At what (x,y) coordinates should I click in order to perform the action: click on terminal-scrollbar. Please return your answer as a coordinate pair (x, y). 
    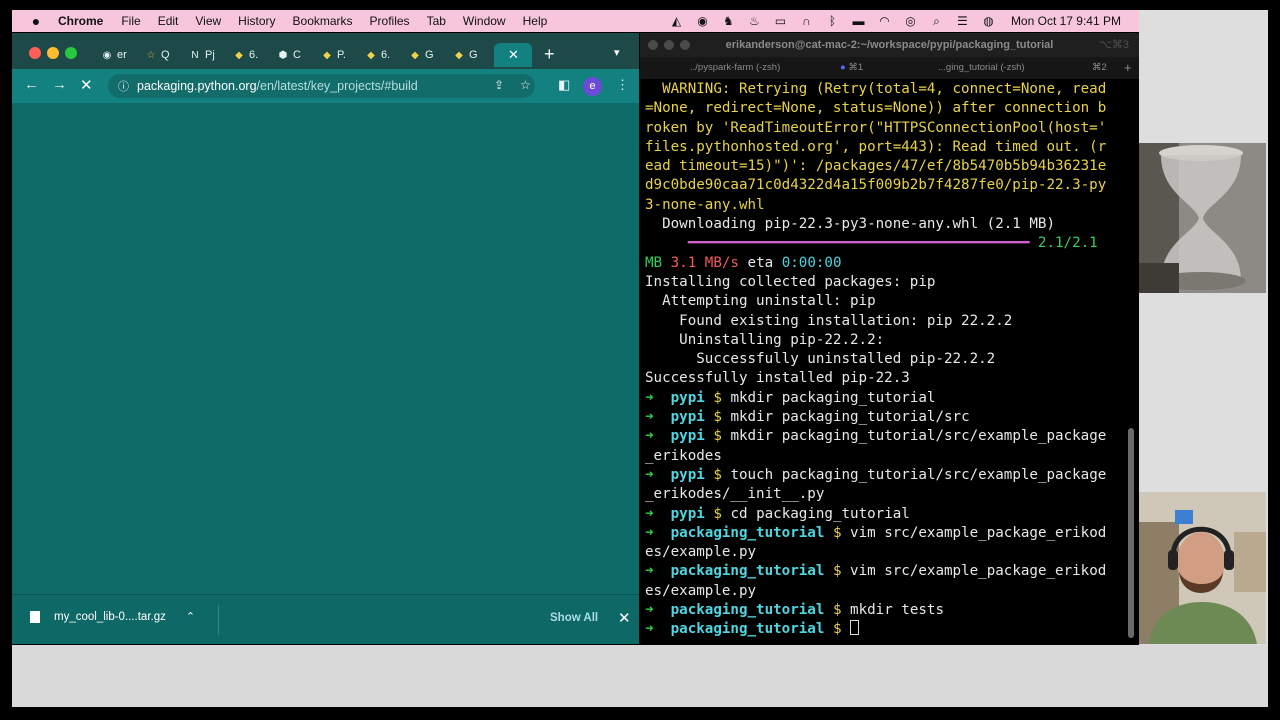
    Looking at the image, I should click on (1131, 533).